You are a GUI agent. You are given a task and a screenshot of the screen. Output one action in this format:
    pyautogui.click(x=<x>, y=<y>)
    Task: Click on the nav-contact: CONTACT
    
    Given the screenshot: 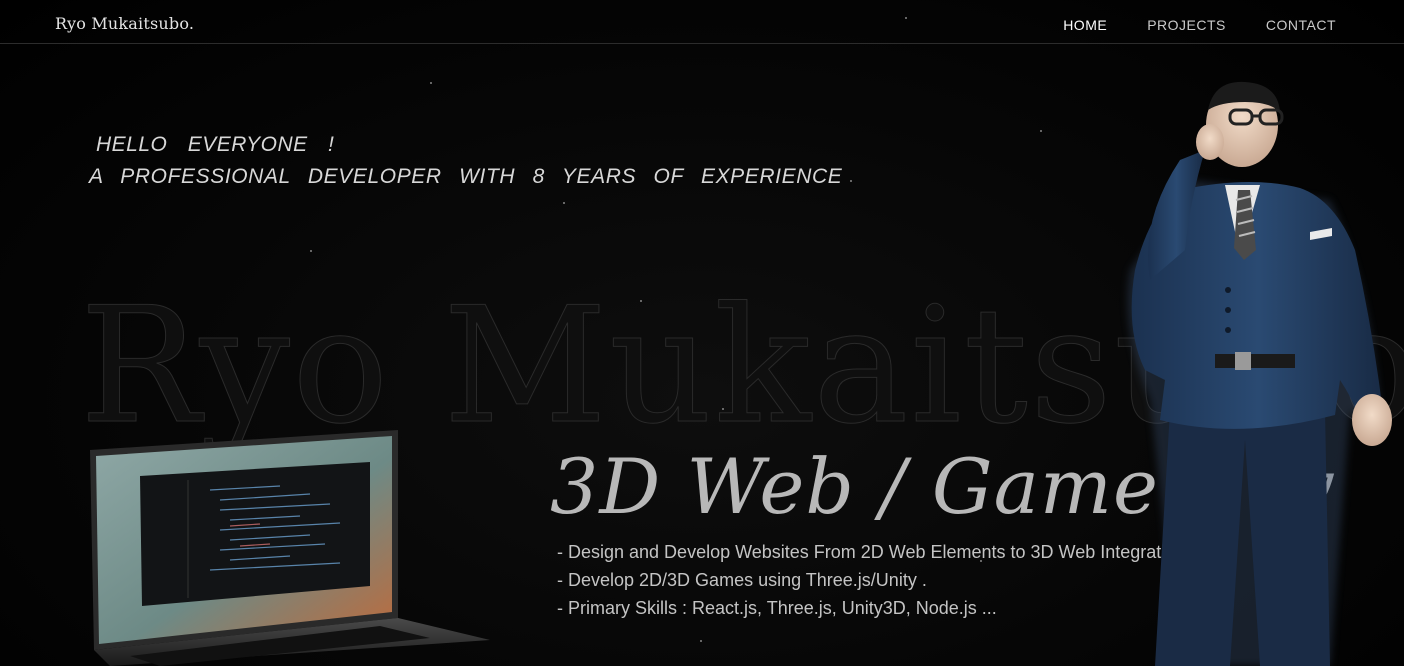 What is the action you would take?
    pyautogui.click(x=1301, y=25)
    